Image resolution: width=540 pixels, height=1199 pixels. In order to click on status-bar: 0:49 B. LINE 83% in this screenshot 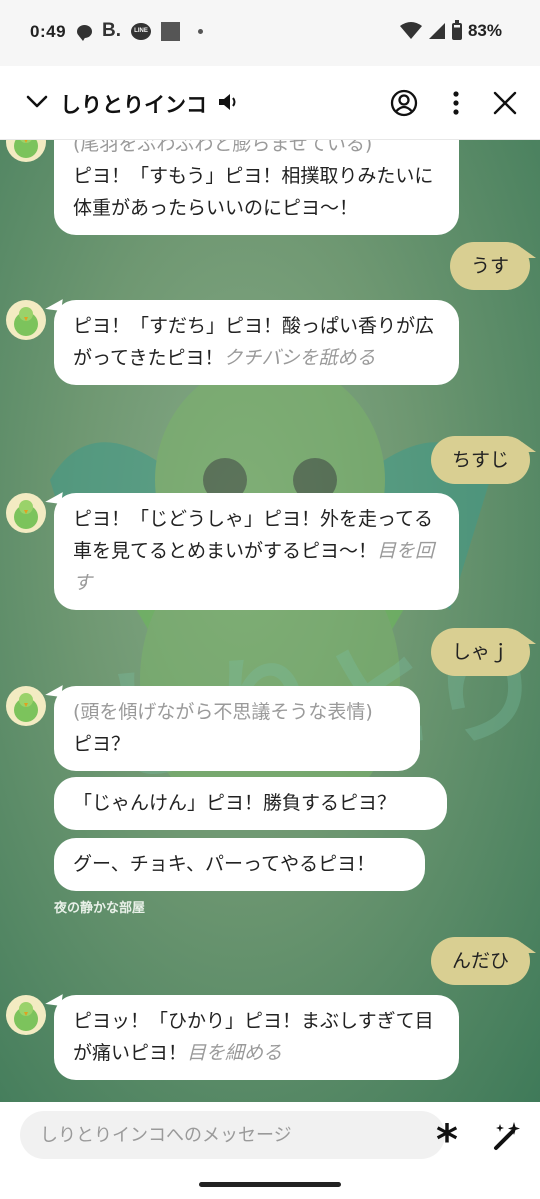, I will do `click(270, 33)`.